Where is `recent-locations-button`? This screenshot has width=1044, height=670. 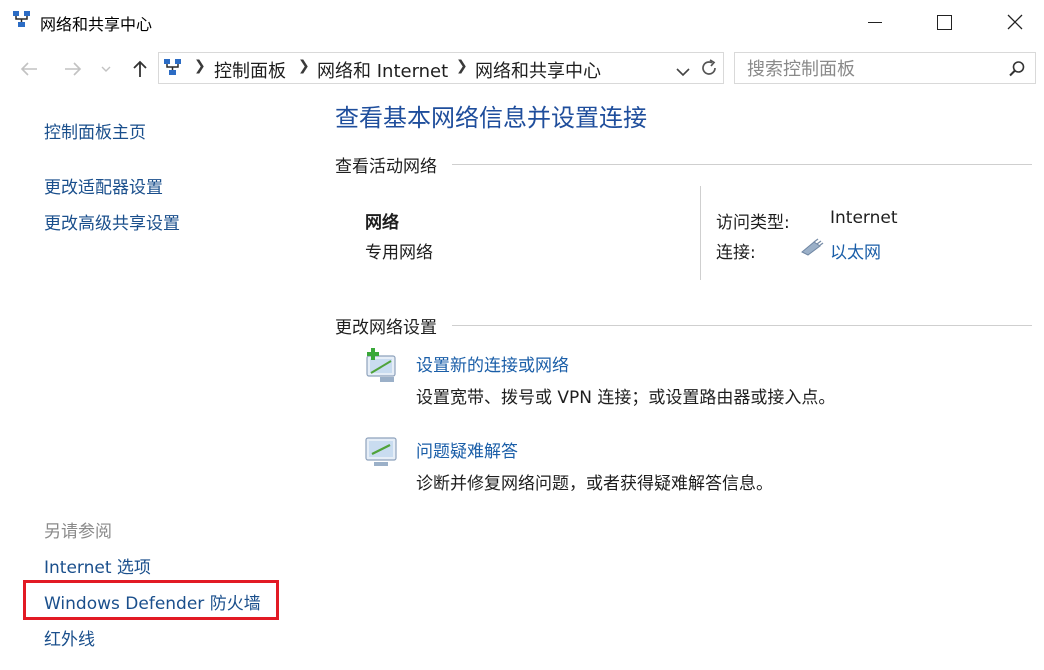 recent-locations-button is located at coordinates (106, 69).